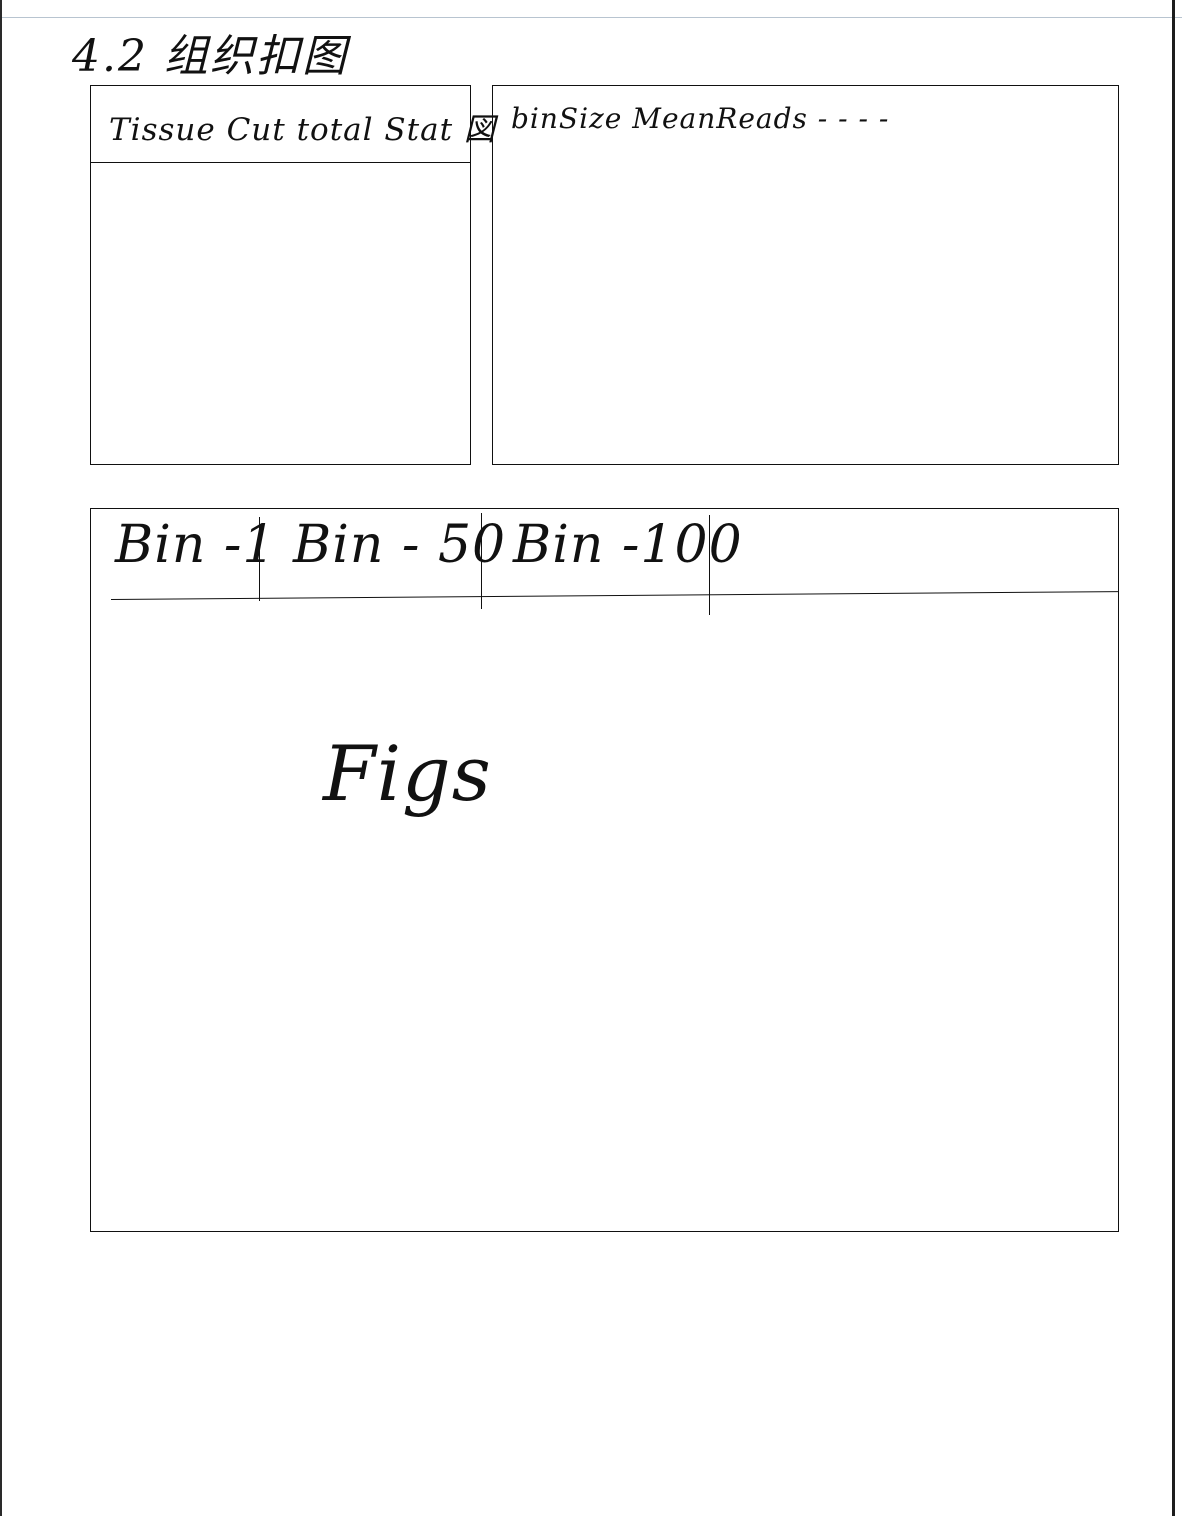  What do you see at coordinates (302, 130) in the screenshot?
I see `tissue-cut-stat-header: Tissue Cut total Stat 図` at bounding box center [302, 130].